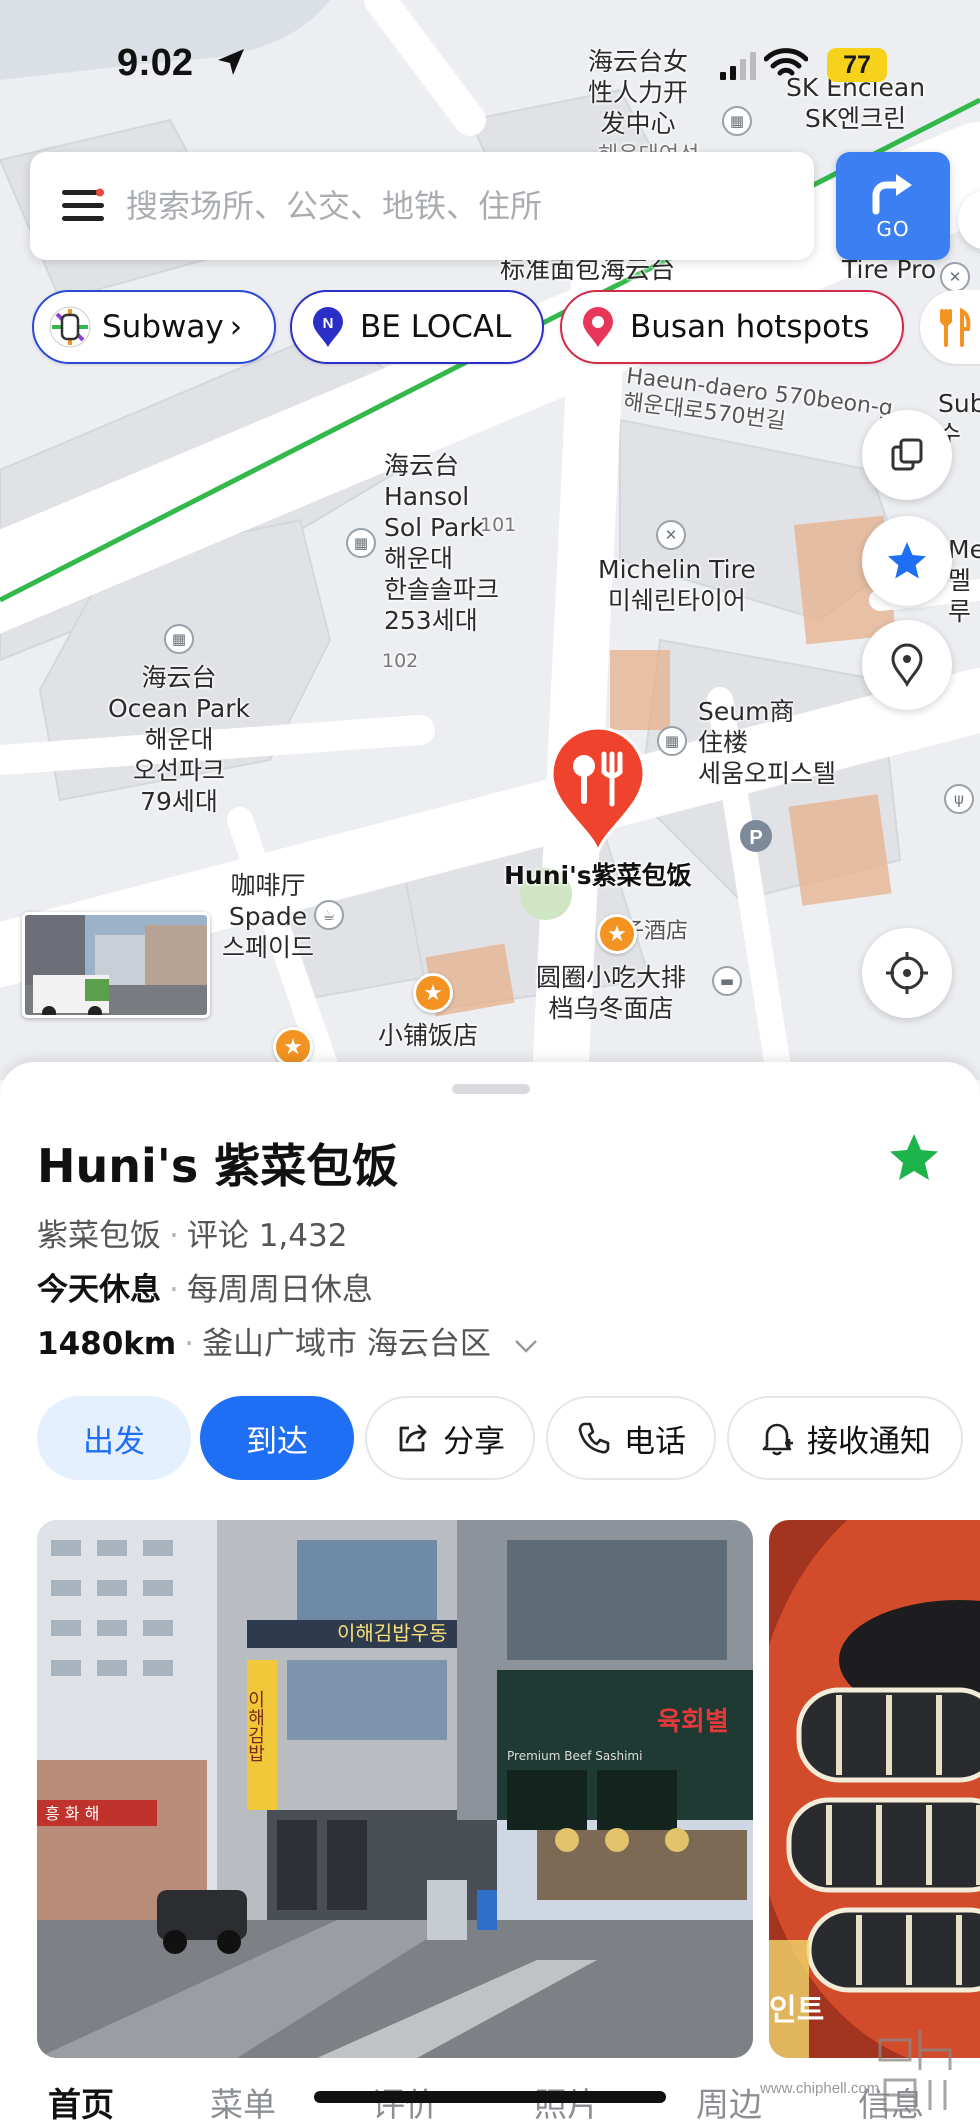 Image resolution: width=980 pixels, height=2123 pixels. What do you see at coordinates (490, 2097) in the screenshot?
I see `home-indicator` at bounding box center [490, 2097].